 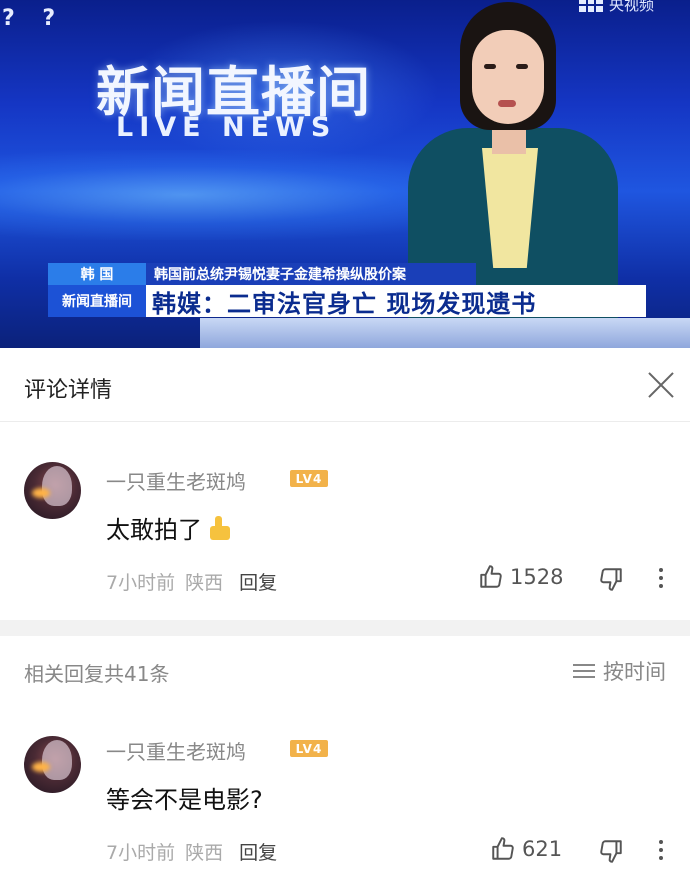 What do you see at coordinates (141, 853) in the screenshot?
I see `reply-time: 7小时前` at bounding box center [141, 853].